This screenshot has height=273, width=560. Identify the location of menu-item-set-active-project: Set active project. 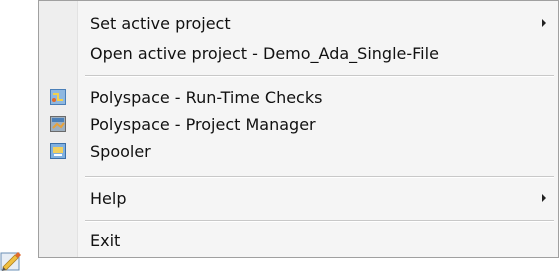
(298, 23).